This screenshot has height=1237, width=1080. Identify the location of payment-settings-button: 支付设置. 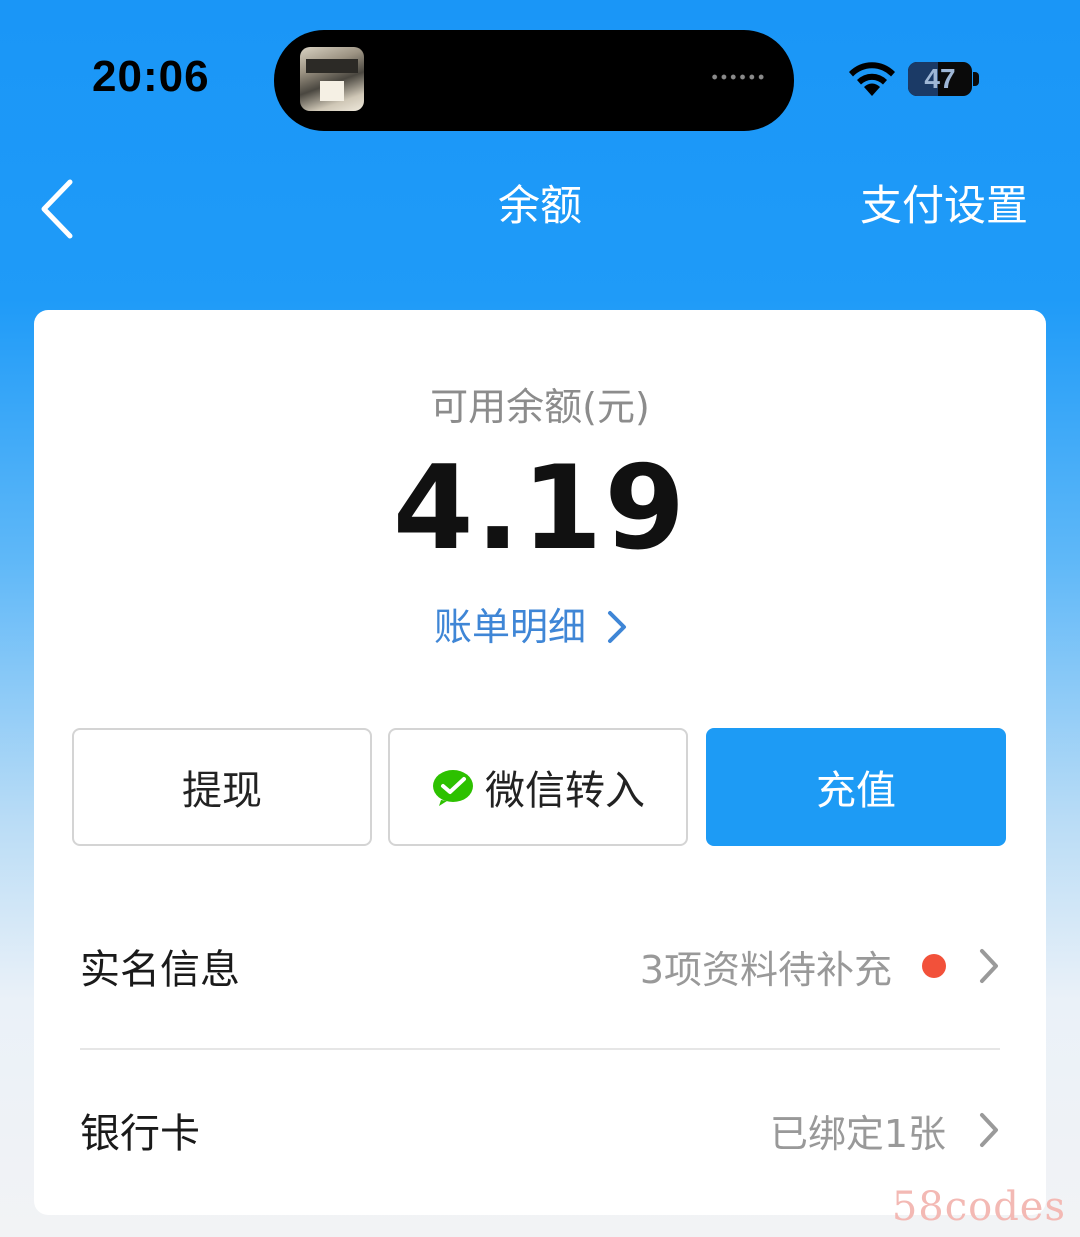
(944, 206).